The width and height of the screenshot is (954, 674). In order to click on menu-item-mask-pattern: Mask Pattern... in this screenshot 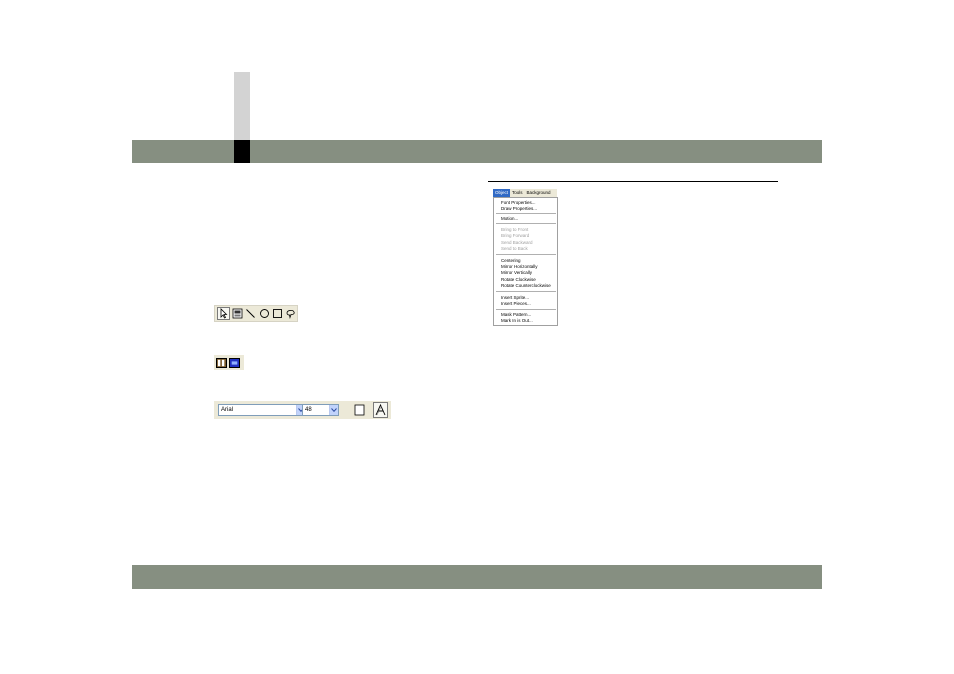, I will do `click(516, 314)`.